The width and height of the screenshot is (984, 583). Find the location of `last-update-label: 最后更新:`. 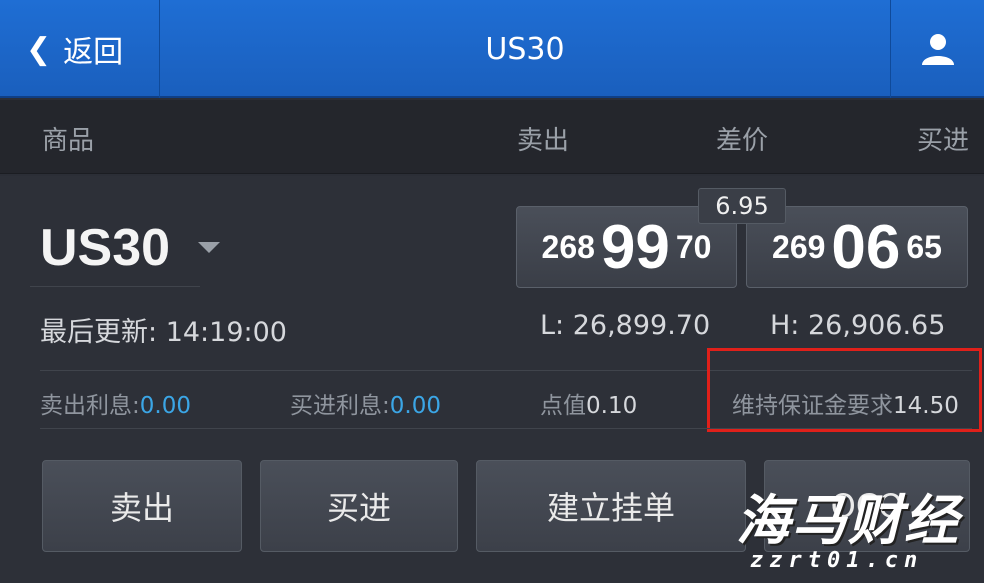

last-update-label: 最后更新: is located at coordinates (99, 332).